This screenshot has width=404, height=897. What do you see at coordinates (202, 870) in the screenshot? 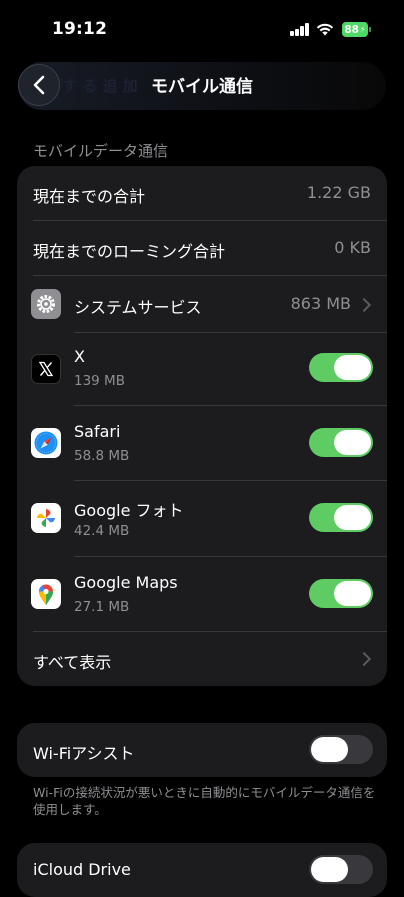
I see `icloud-drive-card: iCloud Drive` at bounding box center [202, 870].